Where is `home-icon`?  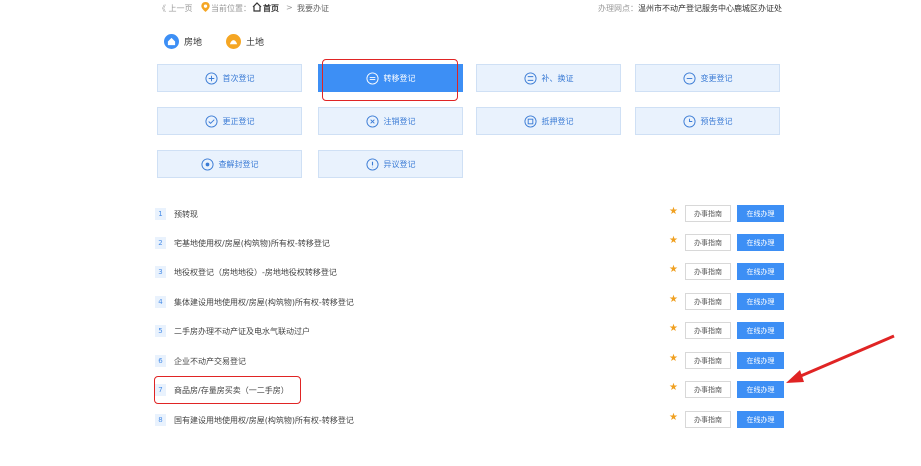
home-icon is located at coordinates (257, 7).